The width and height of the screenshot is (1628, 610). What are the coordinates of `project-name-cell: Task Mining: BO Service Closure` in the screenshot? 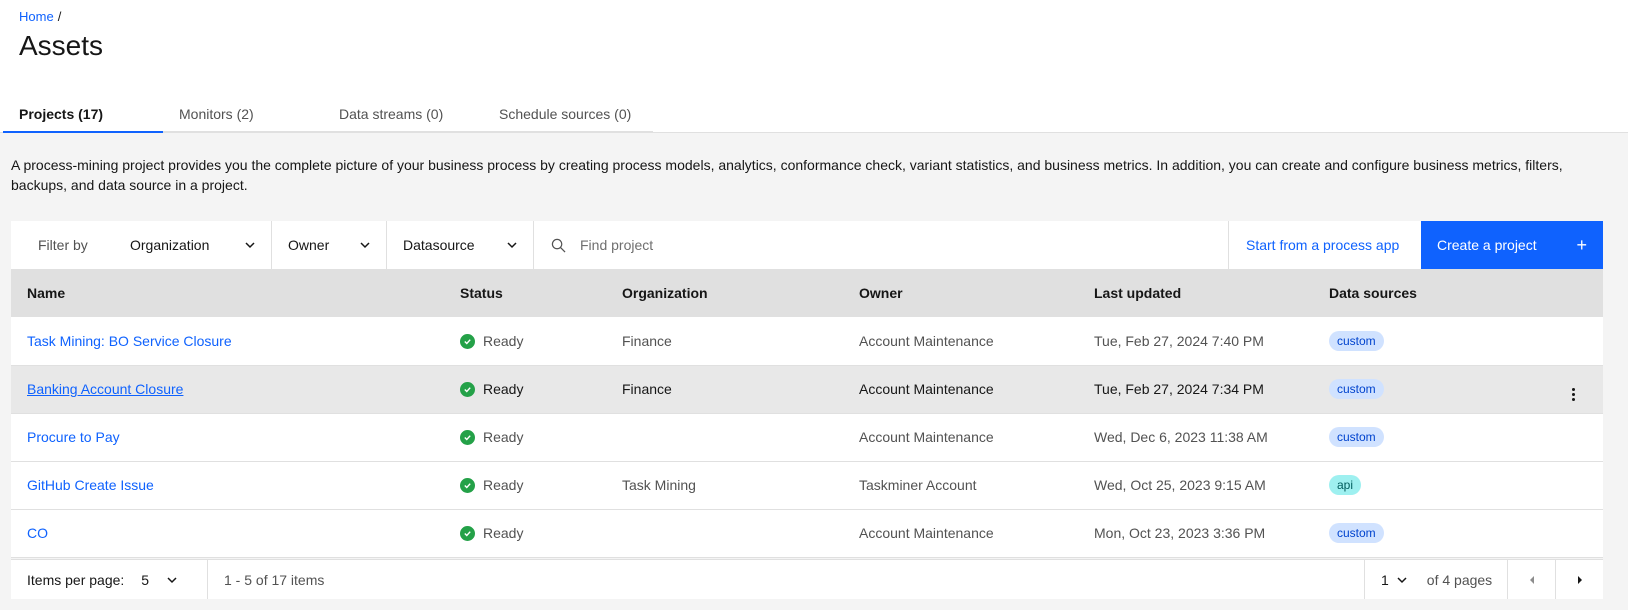 It's located at (227, 341).